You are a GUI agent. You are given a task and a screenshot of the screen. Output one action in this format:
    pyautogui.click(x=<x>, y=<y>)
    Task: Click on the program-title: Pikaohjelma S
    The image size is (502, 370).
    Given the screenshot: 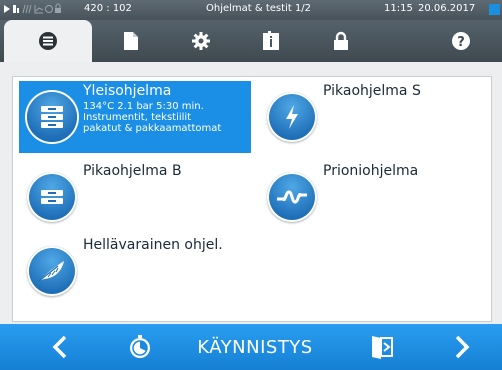 What is the action you would take?
    pyautogui.click(x=372, y=91)
    